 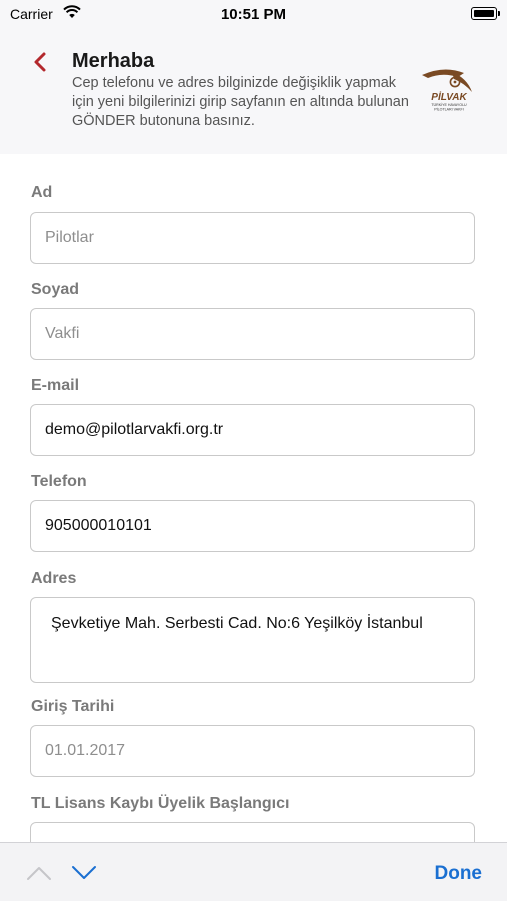 What do you see at coordinates (252, 238) in the screenshot?
I see `first-name-field: Pilotlar` at bounding box center [252, 238].